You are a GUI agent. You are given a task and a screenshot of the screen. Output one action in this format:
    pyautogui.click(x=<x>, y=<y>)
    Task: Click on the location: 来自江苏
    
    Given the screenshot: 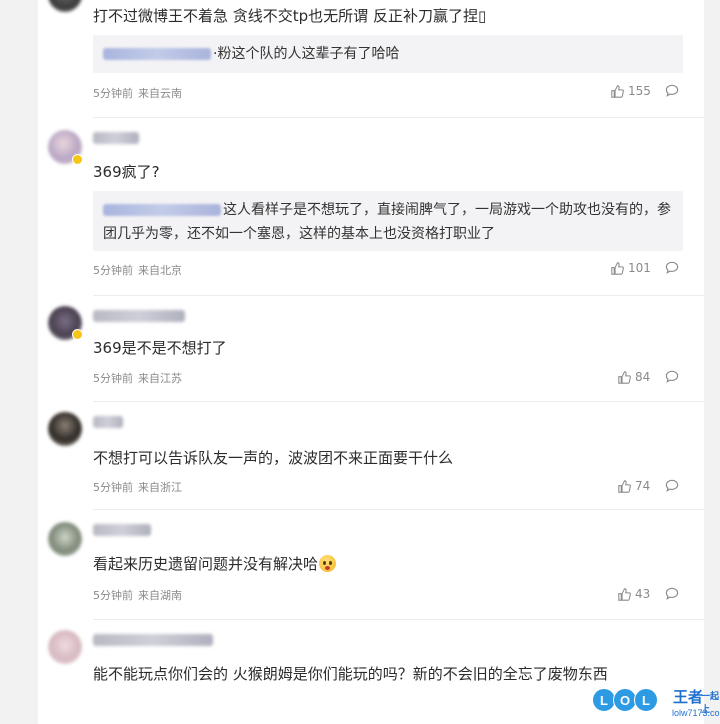 What is the action you would take?
    pyautogui.click(x=160, y=378)
    